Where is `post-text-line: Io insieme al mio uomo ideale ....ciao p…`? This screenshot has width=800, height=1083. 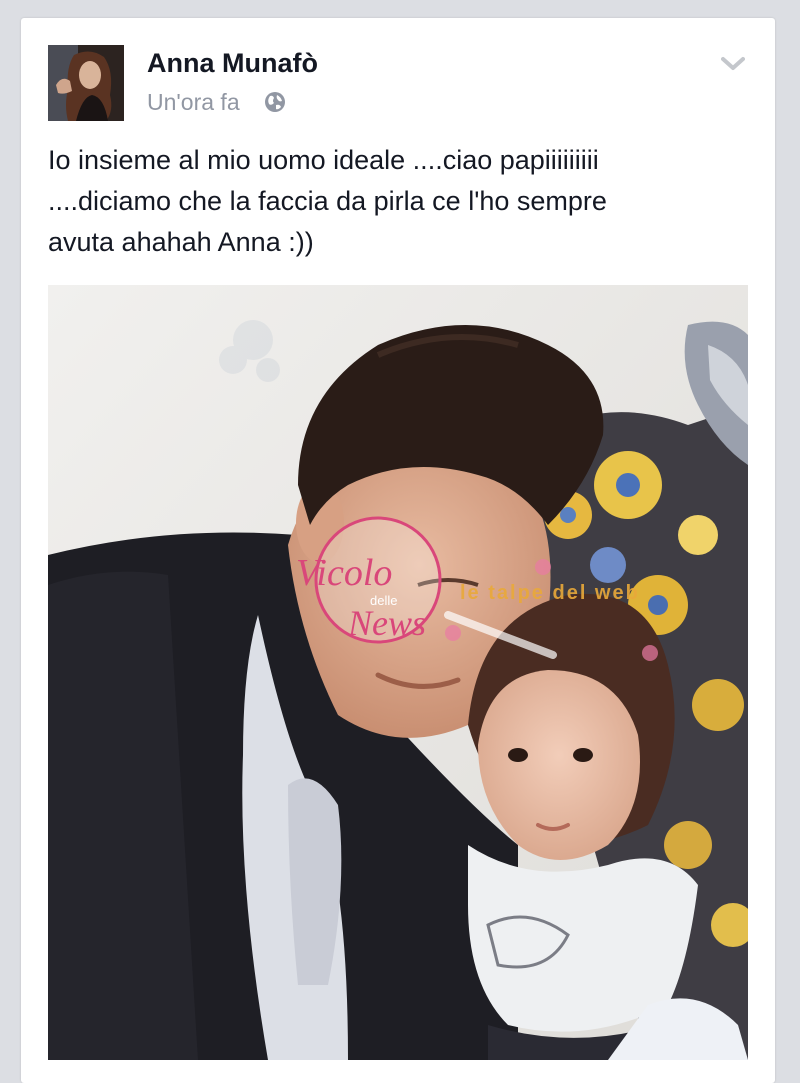 post-text-line: Io insieme al mio uomo ideale ....ciao p… is located at coordinates (323, 160).